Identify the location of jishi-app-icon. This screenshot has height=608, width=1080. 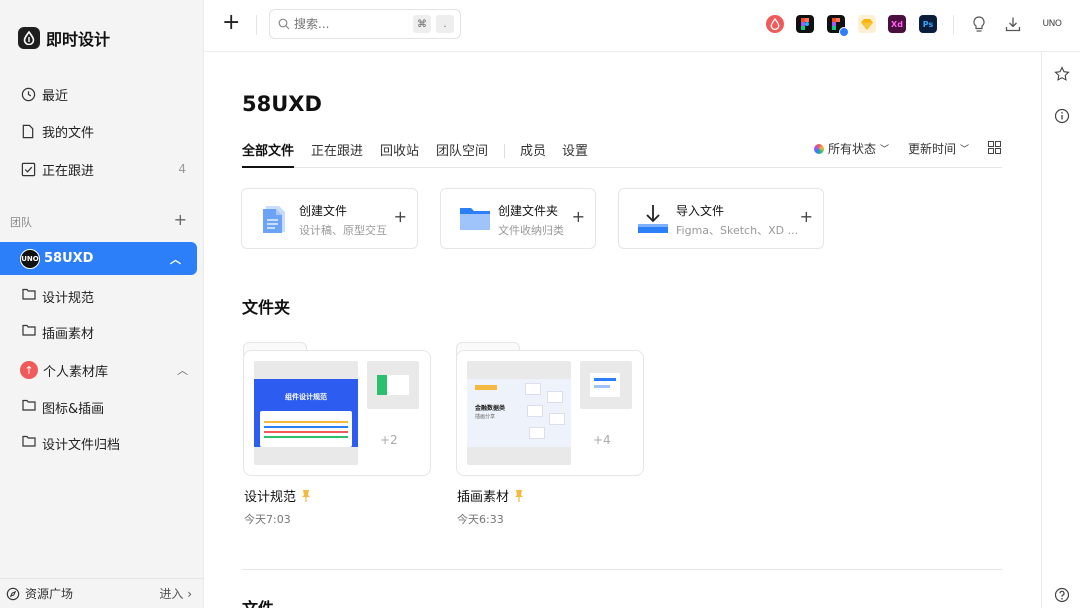
(775, 24).